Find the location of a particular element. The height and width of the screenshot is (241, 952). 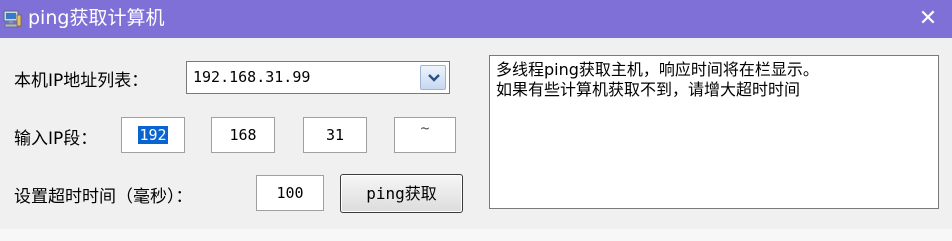

close-icon: ✕ is located at coordinates (928, 19).